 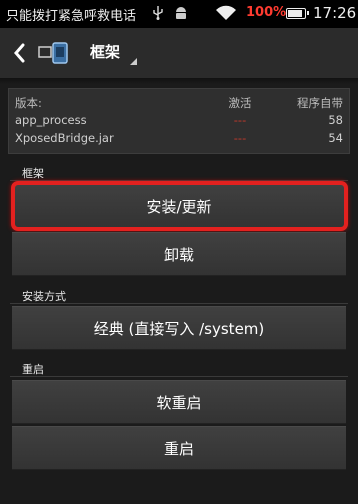 I want to click on uninstall-button: 卸载, so click(x=179, y=254).